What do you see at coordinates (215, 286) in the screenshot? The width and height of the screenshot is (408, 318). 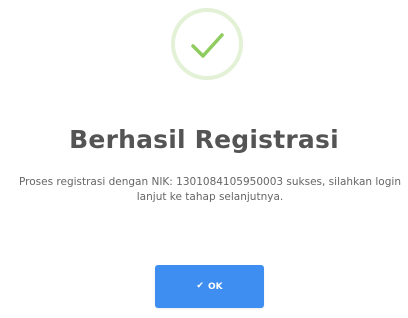 I see `ok-button-label: OK` at bounding box center [215, 286].